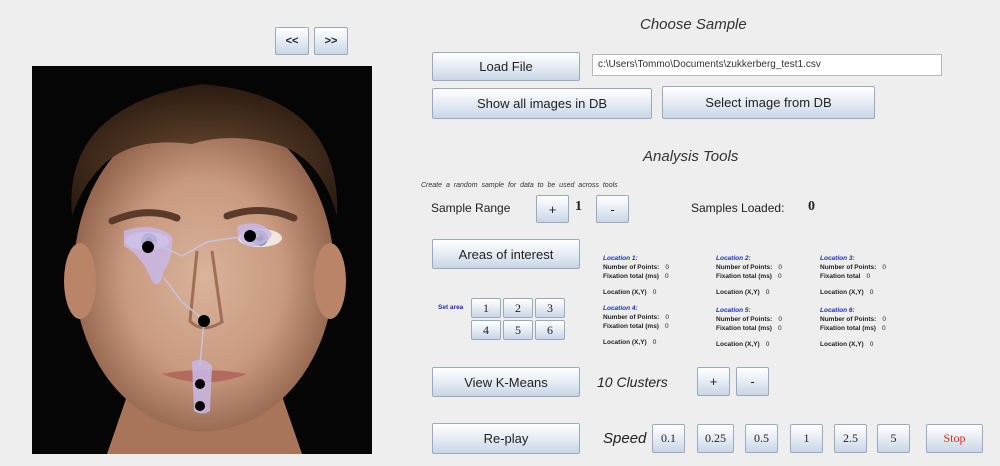 The width and height of the screenshot is (1000, 466). I want to click on analysis-tools-title: Analysis Tools, so click(691, 156).